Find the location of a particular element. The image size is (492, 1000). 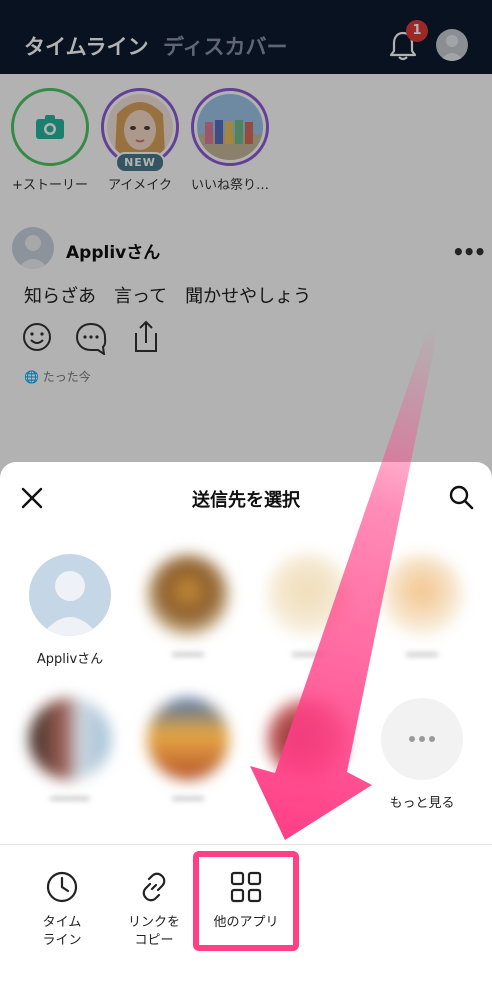

search-icon is located at coordinates (461, 497).